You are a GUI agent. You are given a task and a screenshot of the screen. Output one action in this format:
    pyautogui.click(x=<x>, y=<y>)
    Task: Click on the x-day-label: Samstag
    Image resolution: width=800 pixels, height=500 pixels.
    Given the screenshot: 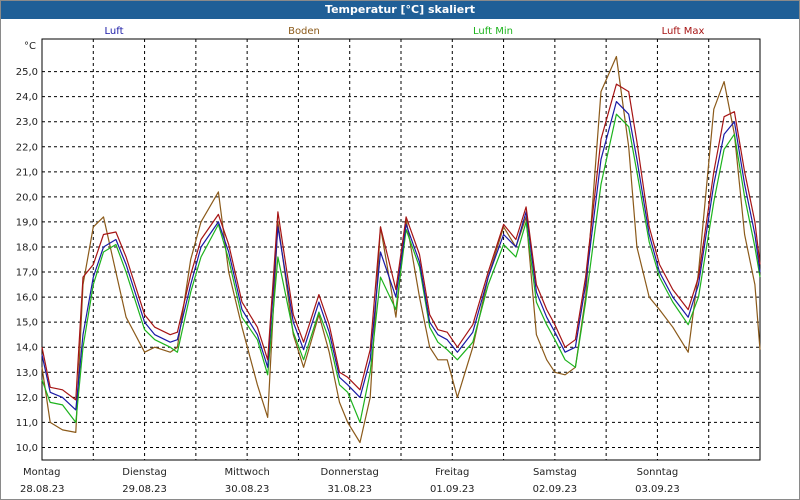 What is the action you would take?
    pyautogui.click(x=555, y=472)
    